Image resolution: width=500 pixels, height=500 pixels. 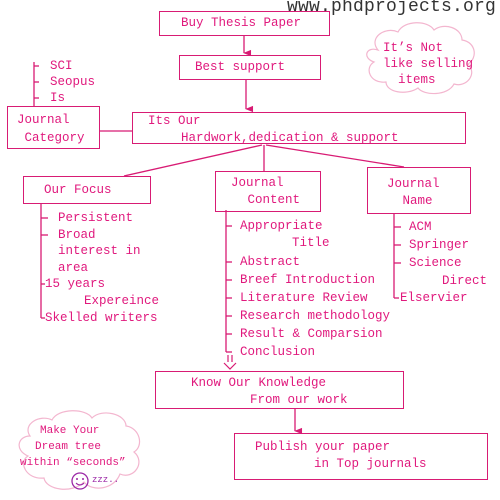 What do you see at coordinates (259, 383) in the screenshot?
I see `node-know-our-knowledge-line1: Know Our Knowledge` at bounding box center [259, 383].